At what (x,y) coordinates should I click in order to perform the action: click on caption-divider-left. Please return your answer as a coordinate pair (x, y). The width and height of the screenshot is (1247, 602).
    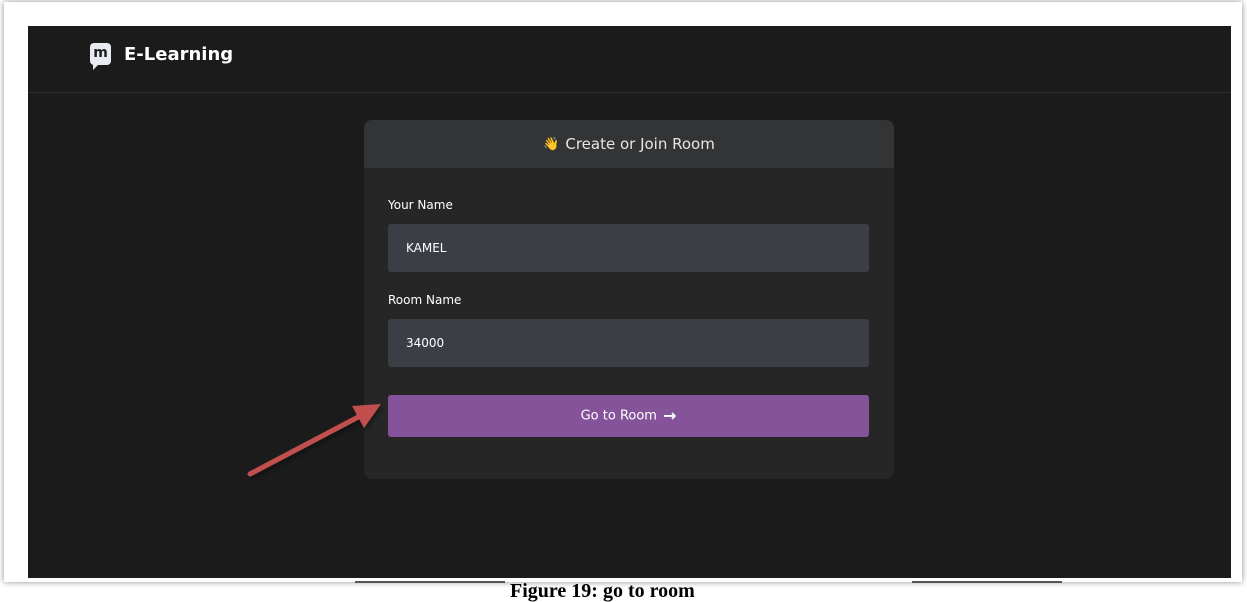
    Looking at the image, I should click on (430, 582).